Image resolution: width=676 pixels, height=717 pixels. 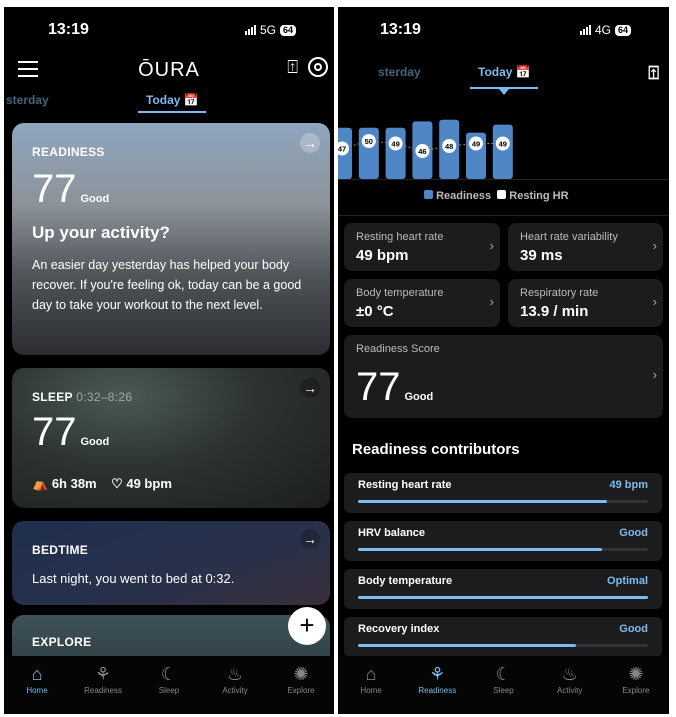 What do you see at coordinates (235, 674) in the screenshot?
I see `flame-icon: ♨` at bounding box center [235, 674].